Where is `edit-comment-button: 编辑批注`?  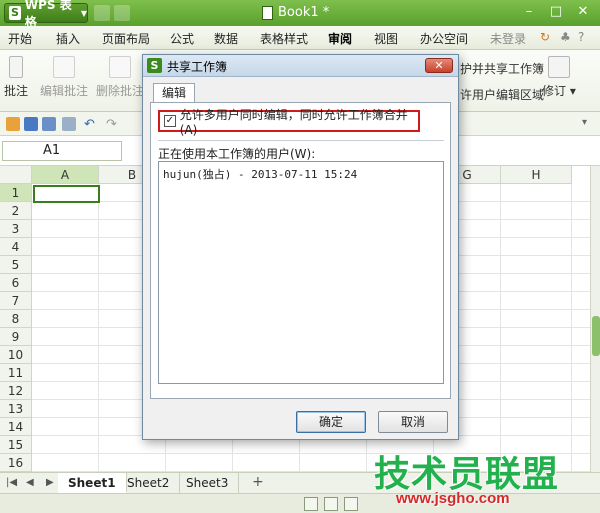
edit-comment-button: 编辑批注 is located at coordinates (64, 77).